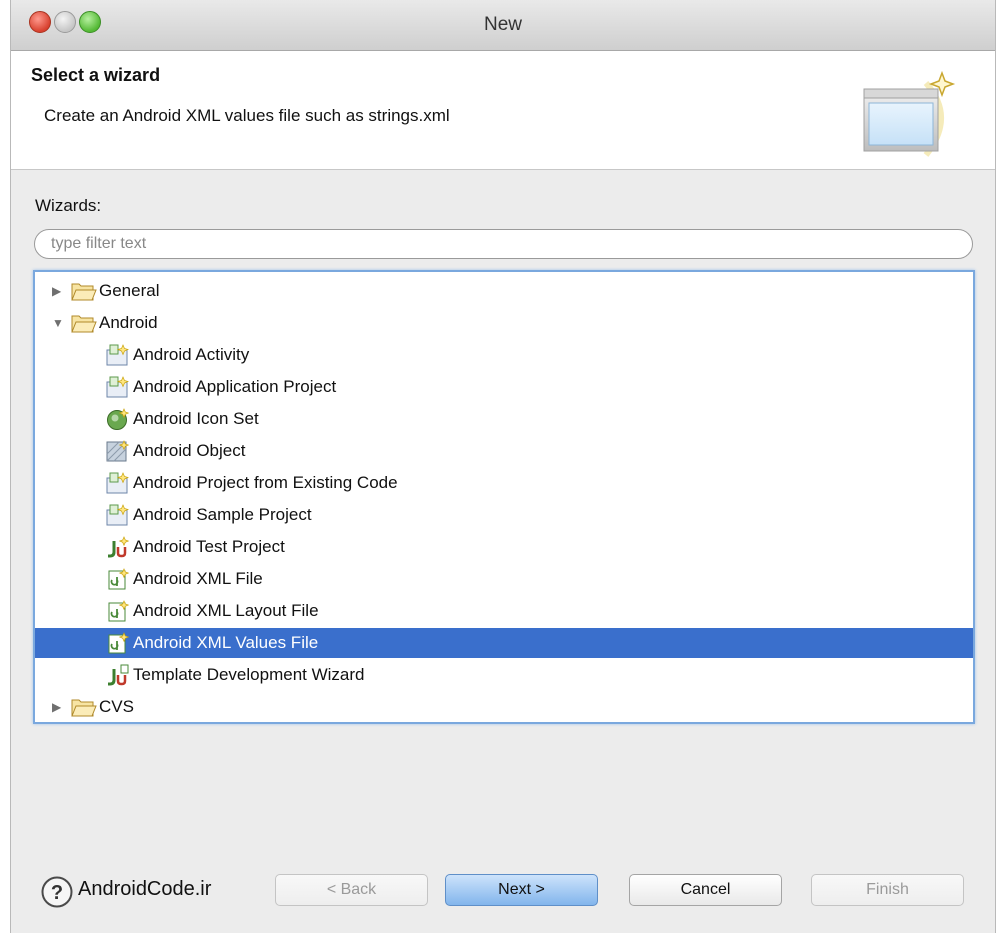 This screenshot has height=935, width=1006. Describe the element at coordinates (504, 611) in the screenshot. I see `tree-item-android-xml-layout-file: Android XML Layout File` at that location.